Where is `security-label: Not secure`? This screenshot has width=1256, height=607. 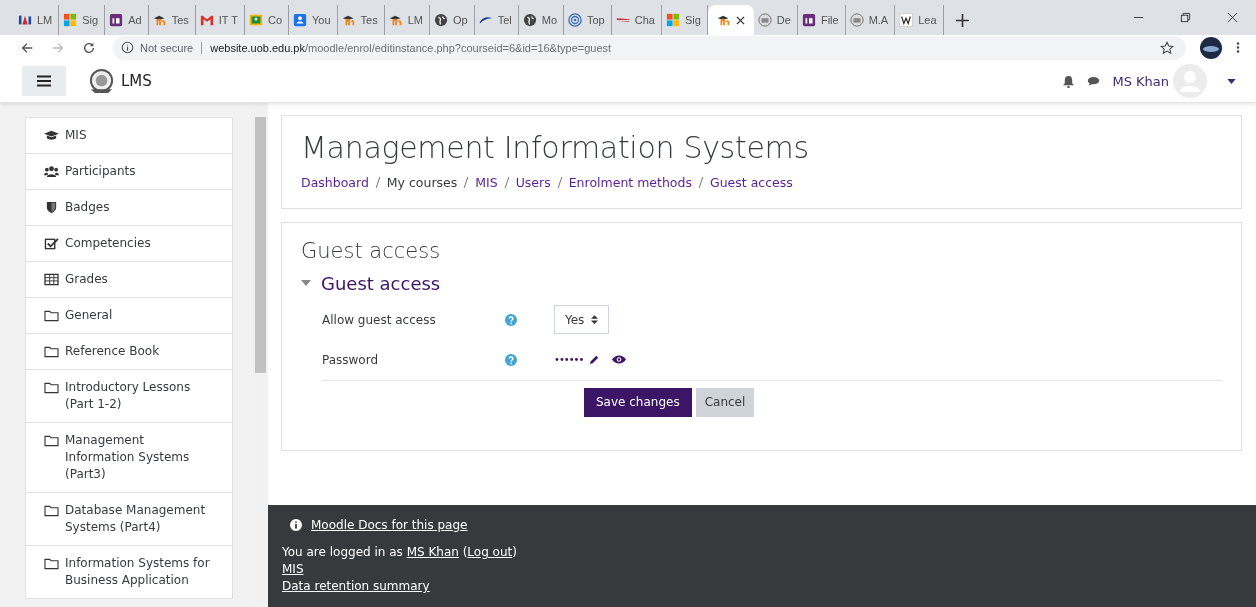 security-label: Not secure is located at coordinates (171, 47).